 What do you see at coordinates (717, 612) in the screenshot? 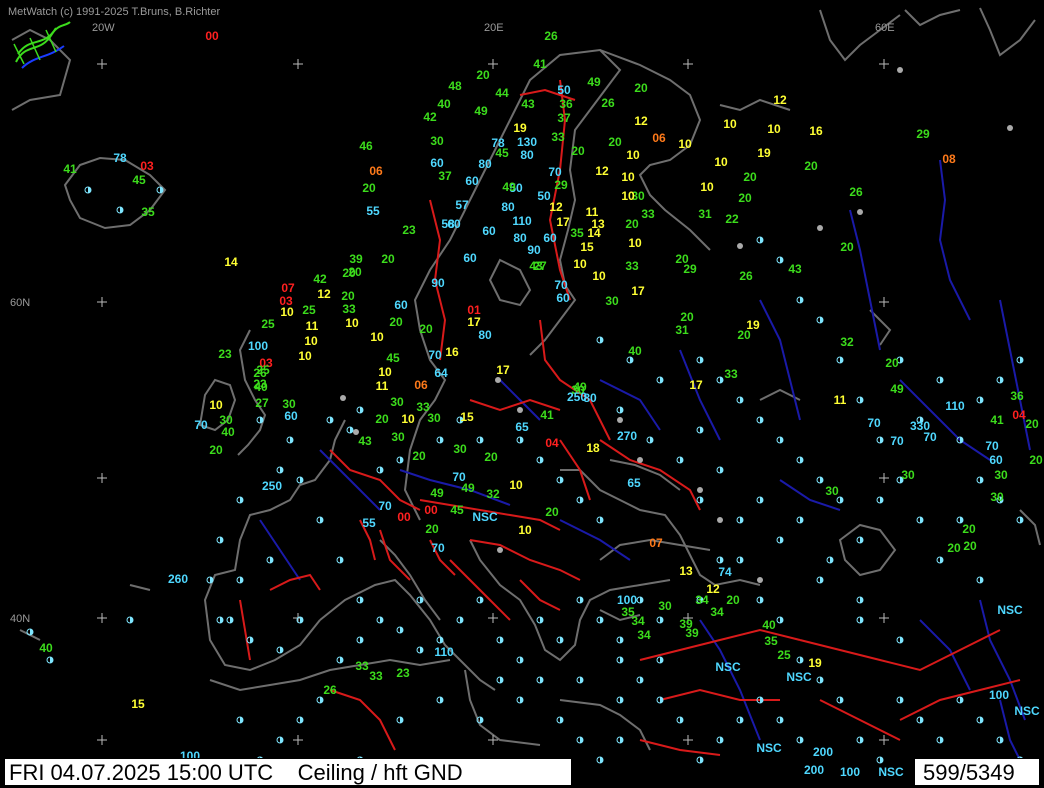
I see `ceiling-value: 34` at bounding box center [717, 612].